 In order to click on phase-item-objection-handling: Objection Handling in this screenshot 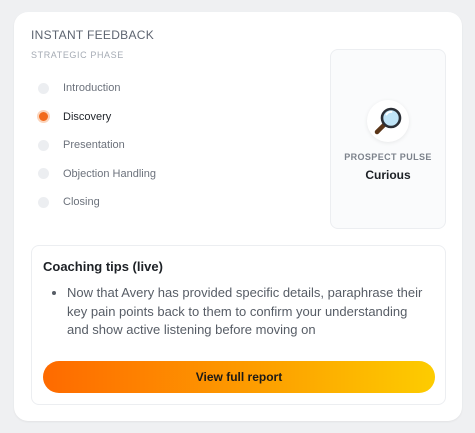, I will do `click(171, 174)`.